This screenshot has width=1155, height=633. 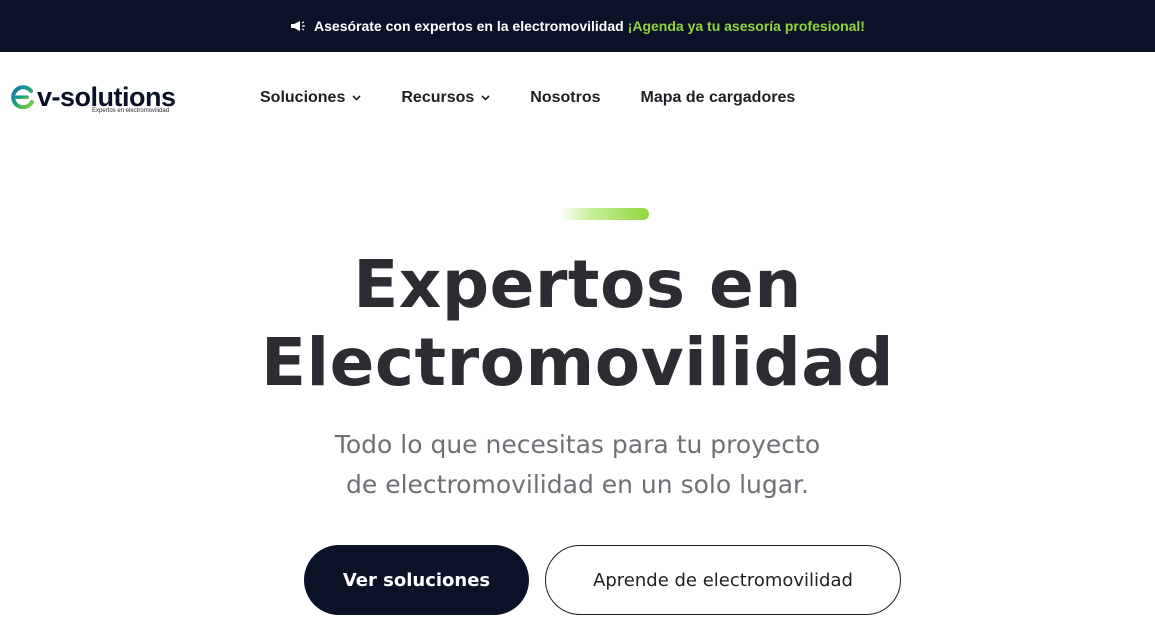 What do you see at coordinates (746, 26) in the screenshot?
I see `announcement-cta-link: ¡Agenda ya tu asesoría profesional!` at bounding box center [746, 26].